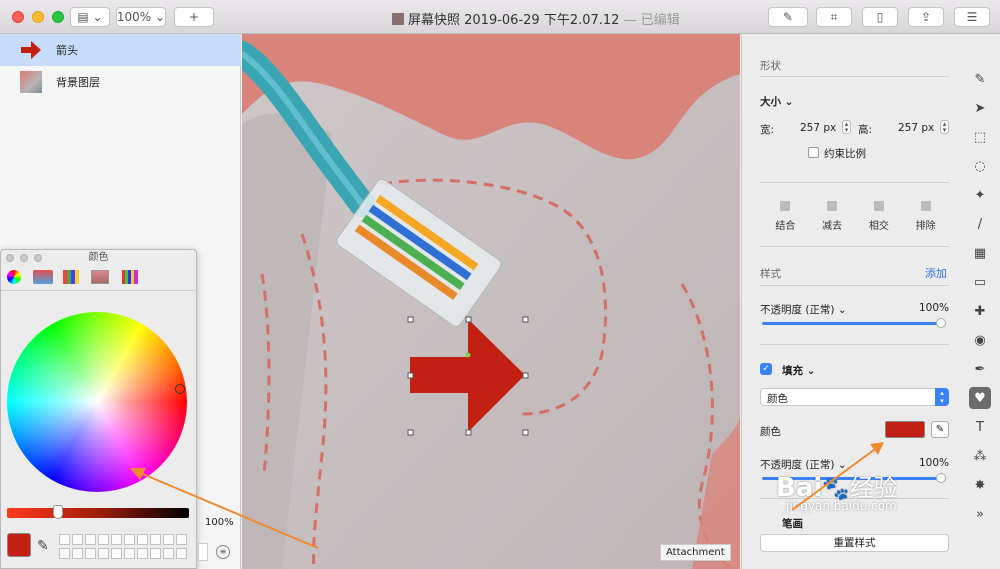 The height and width of the screenshot is (569, 1000). Describe the element at coordinates (180, 389) in the screenshot. I see `crosshair-icon` at that location.